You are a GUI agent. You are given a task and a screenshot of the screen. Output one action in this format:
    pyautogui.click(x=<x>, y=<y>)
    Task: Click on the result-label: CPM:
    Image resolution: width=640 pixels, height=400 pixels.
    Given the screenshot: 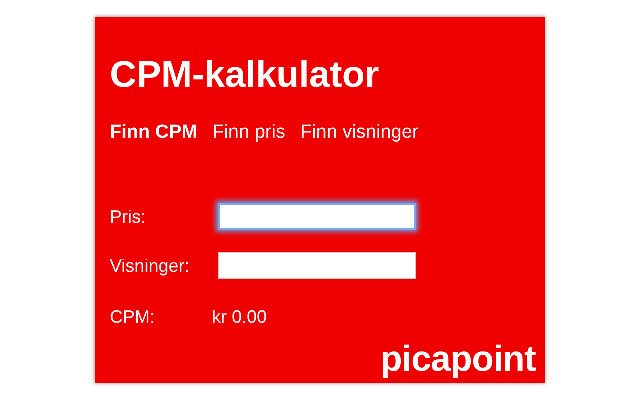 What is the action you would take?
    pyautogui.click(x=133, y=317)
    